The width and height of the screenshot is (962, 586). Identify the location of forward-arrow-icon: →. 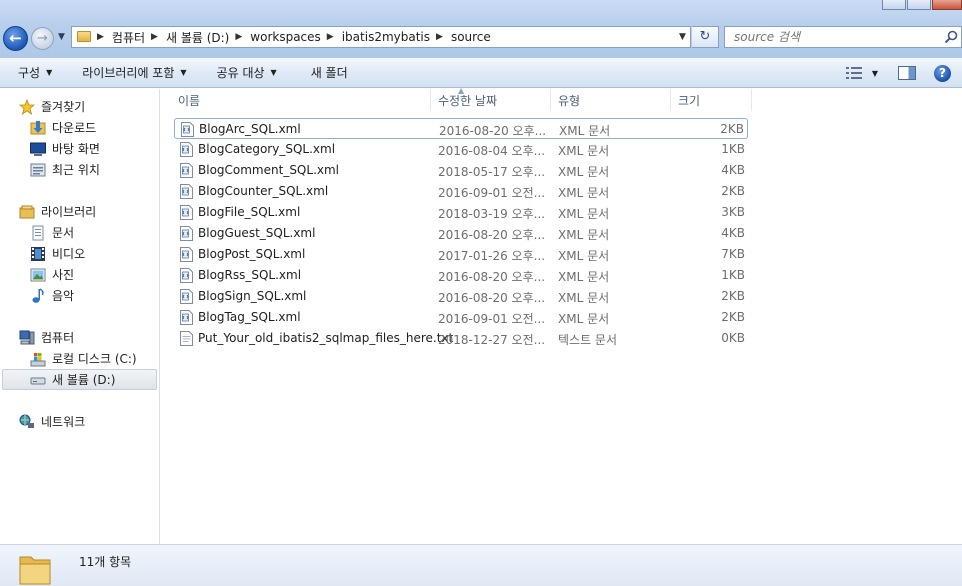
(42, 38).